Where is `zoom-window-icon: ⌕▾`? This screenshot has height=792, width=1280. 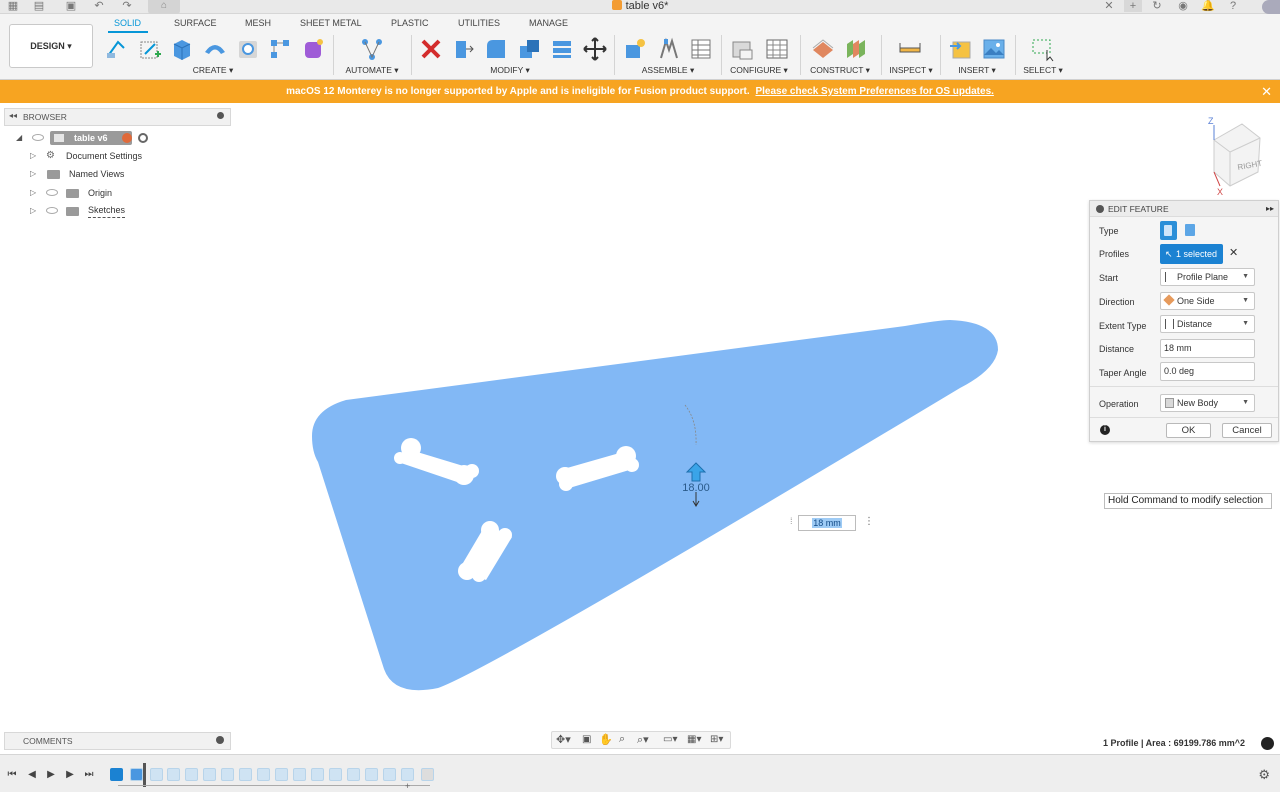 zoom-window-icon: ⌕▾ is located at coordinates (643, 740).